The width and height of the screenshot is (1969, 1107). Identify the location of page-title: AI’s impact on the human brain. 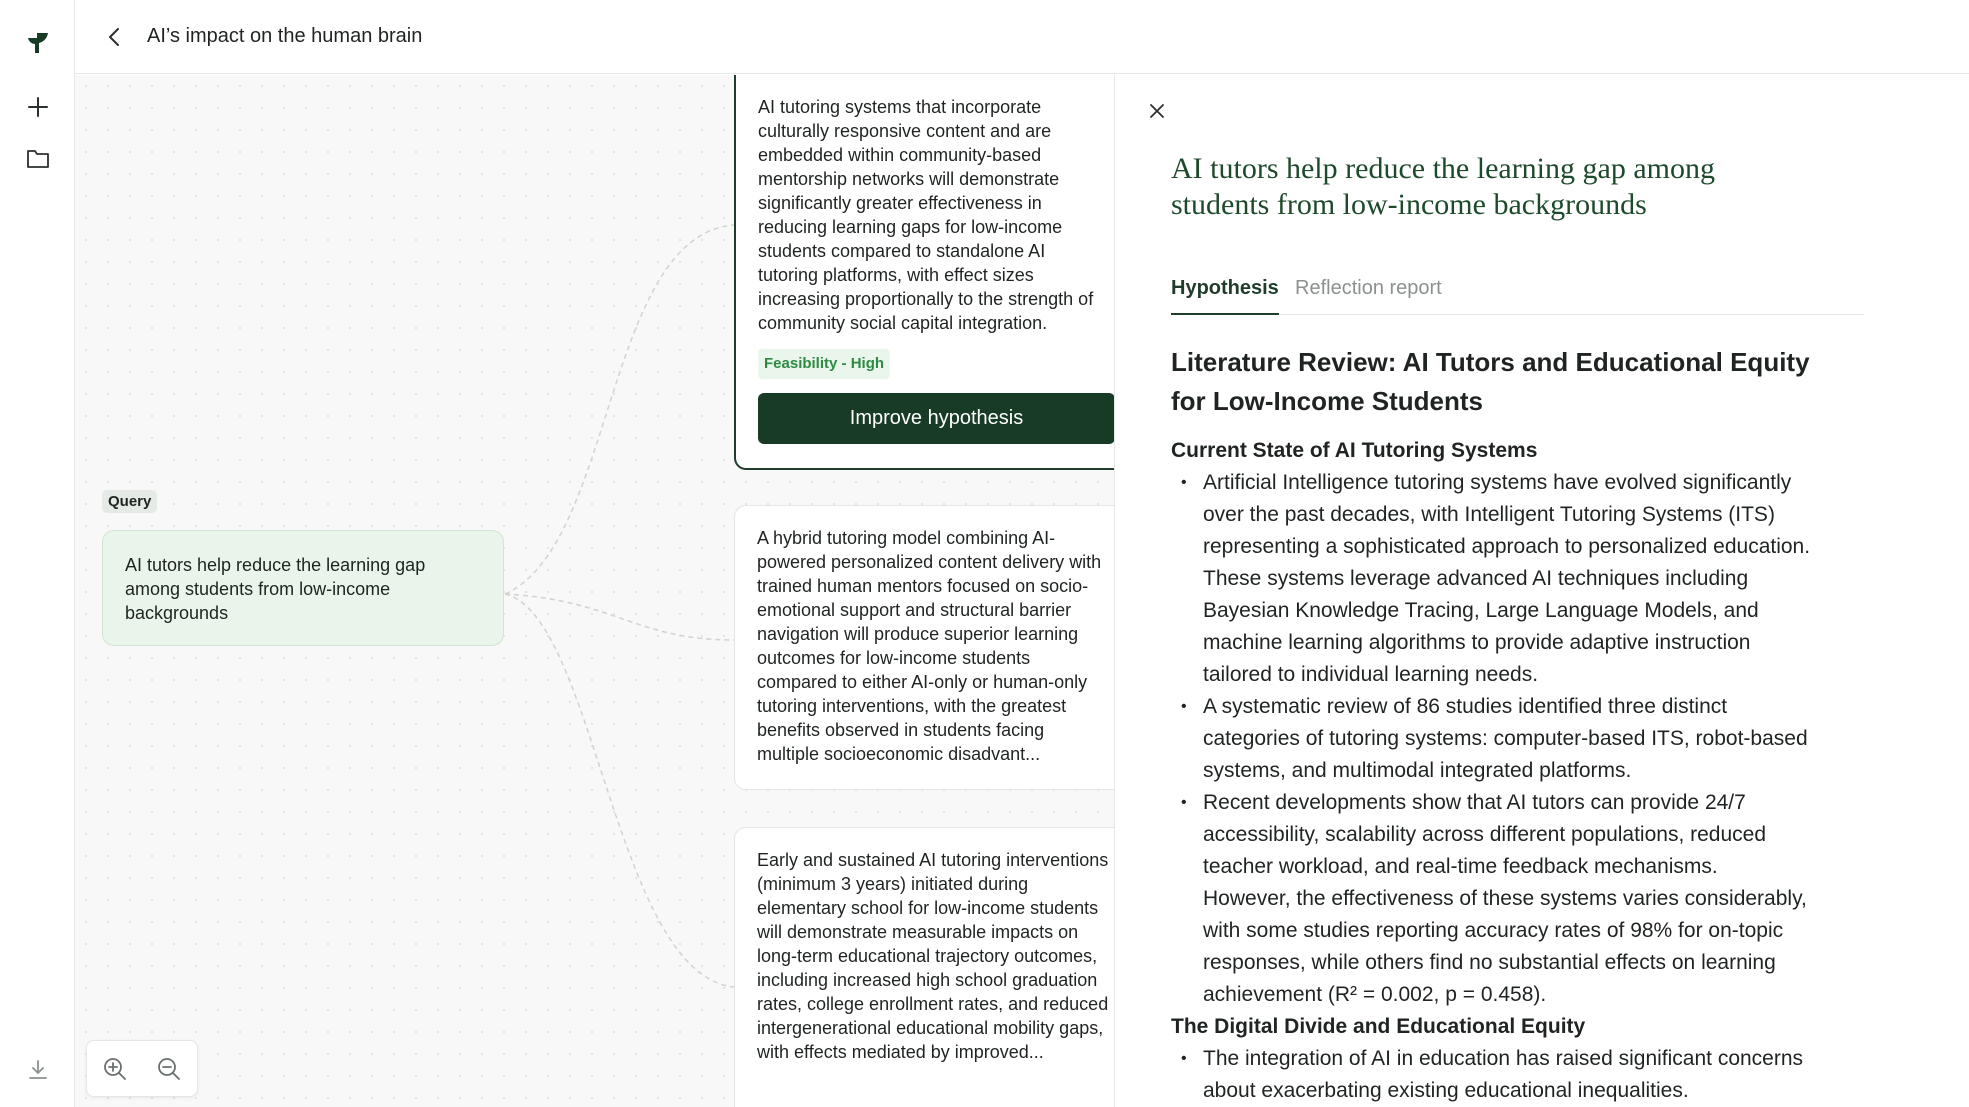
(285, 36).